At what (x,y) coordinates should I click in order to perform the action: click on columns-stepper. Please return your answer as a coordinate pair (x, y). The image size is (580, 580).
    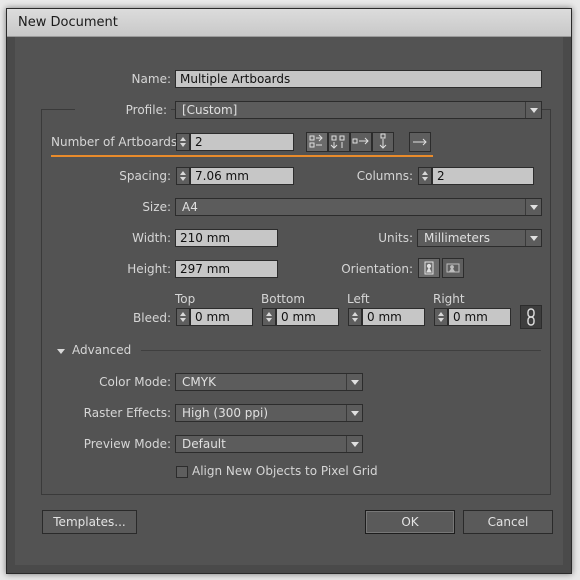
    Looking at the image, I should click on (425, 176).